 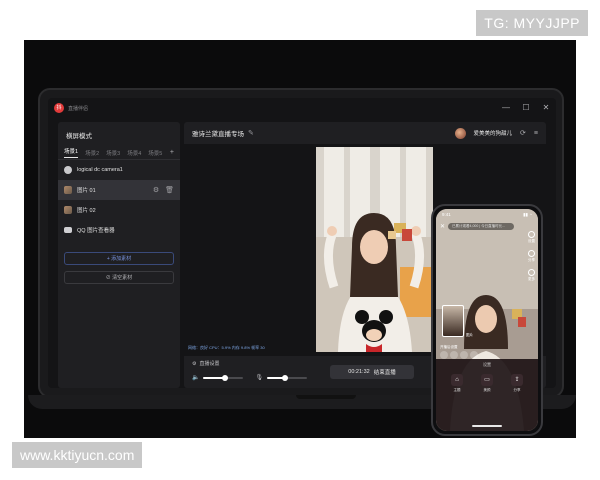 What do you see at coordinates (487, 364) in the screenshot?
I see `phone-sheet-title: 设置` at bounding box center [487, 364].